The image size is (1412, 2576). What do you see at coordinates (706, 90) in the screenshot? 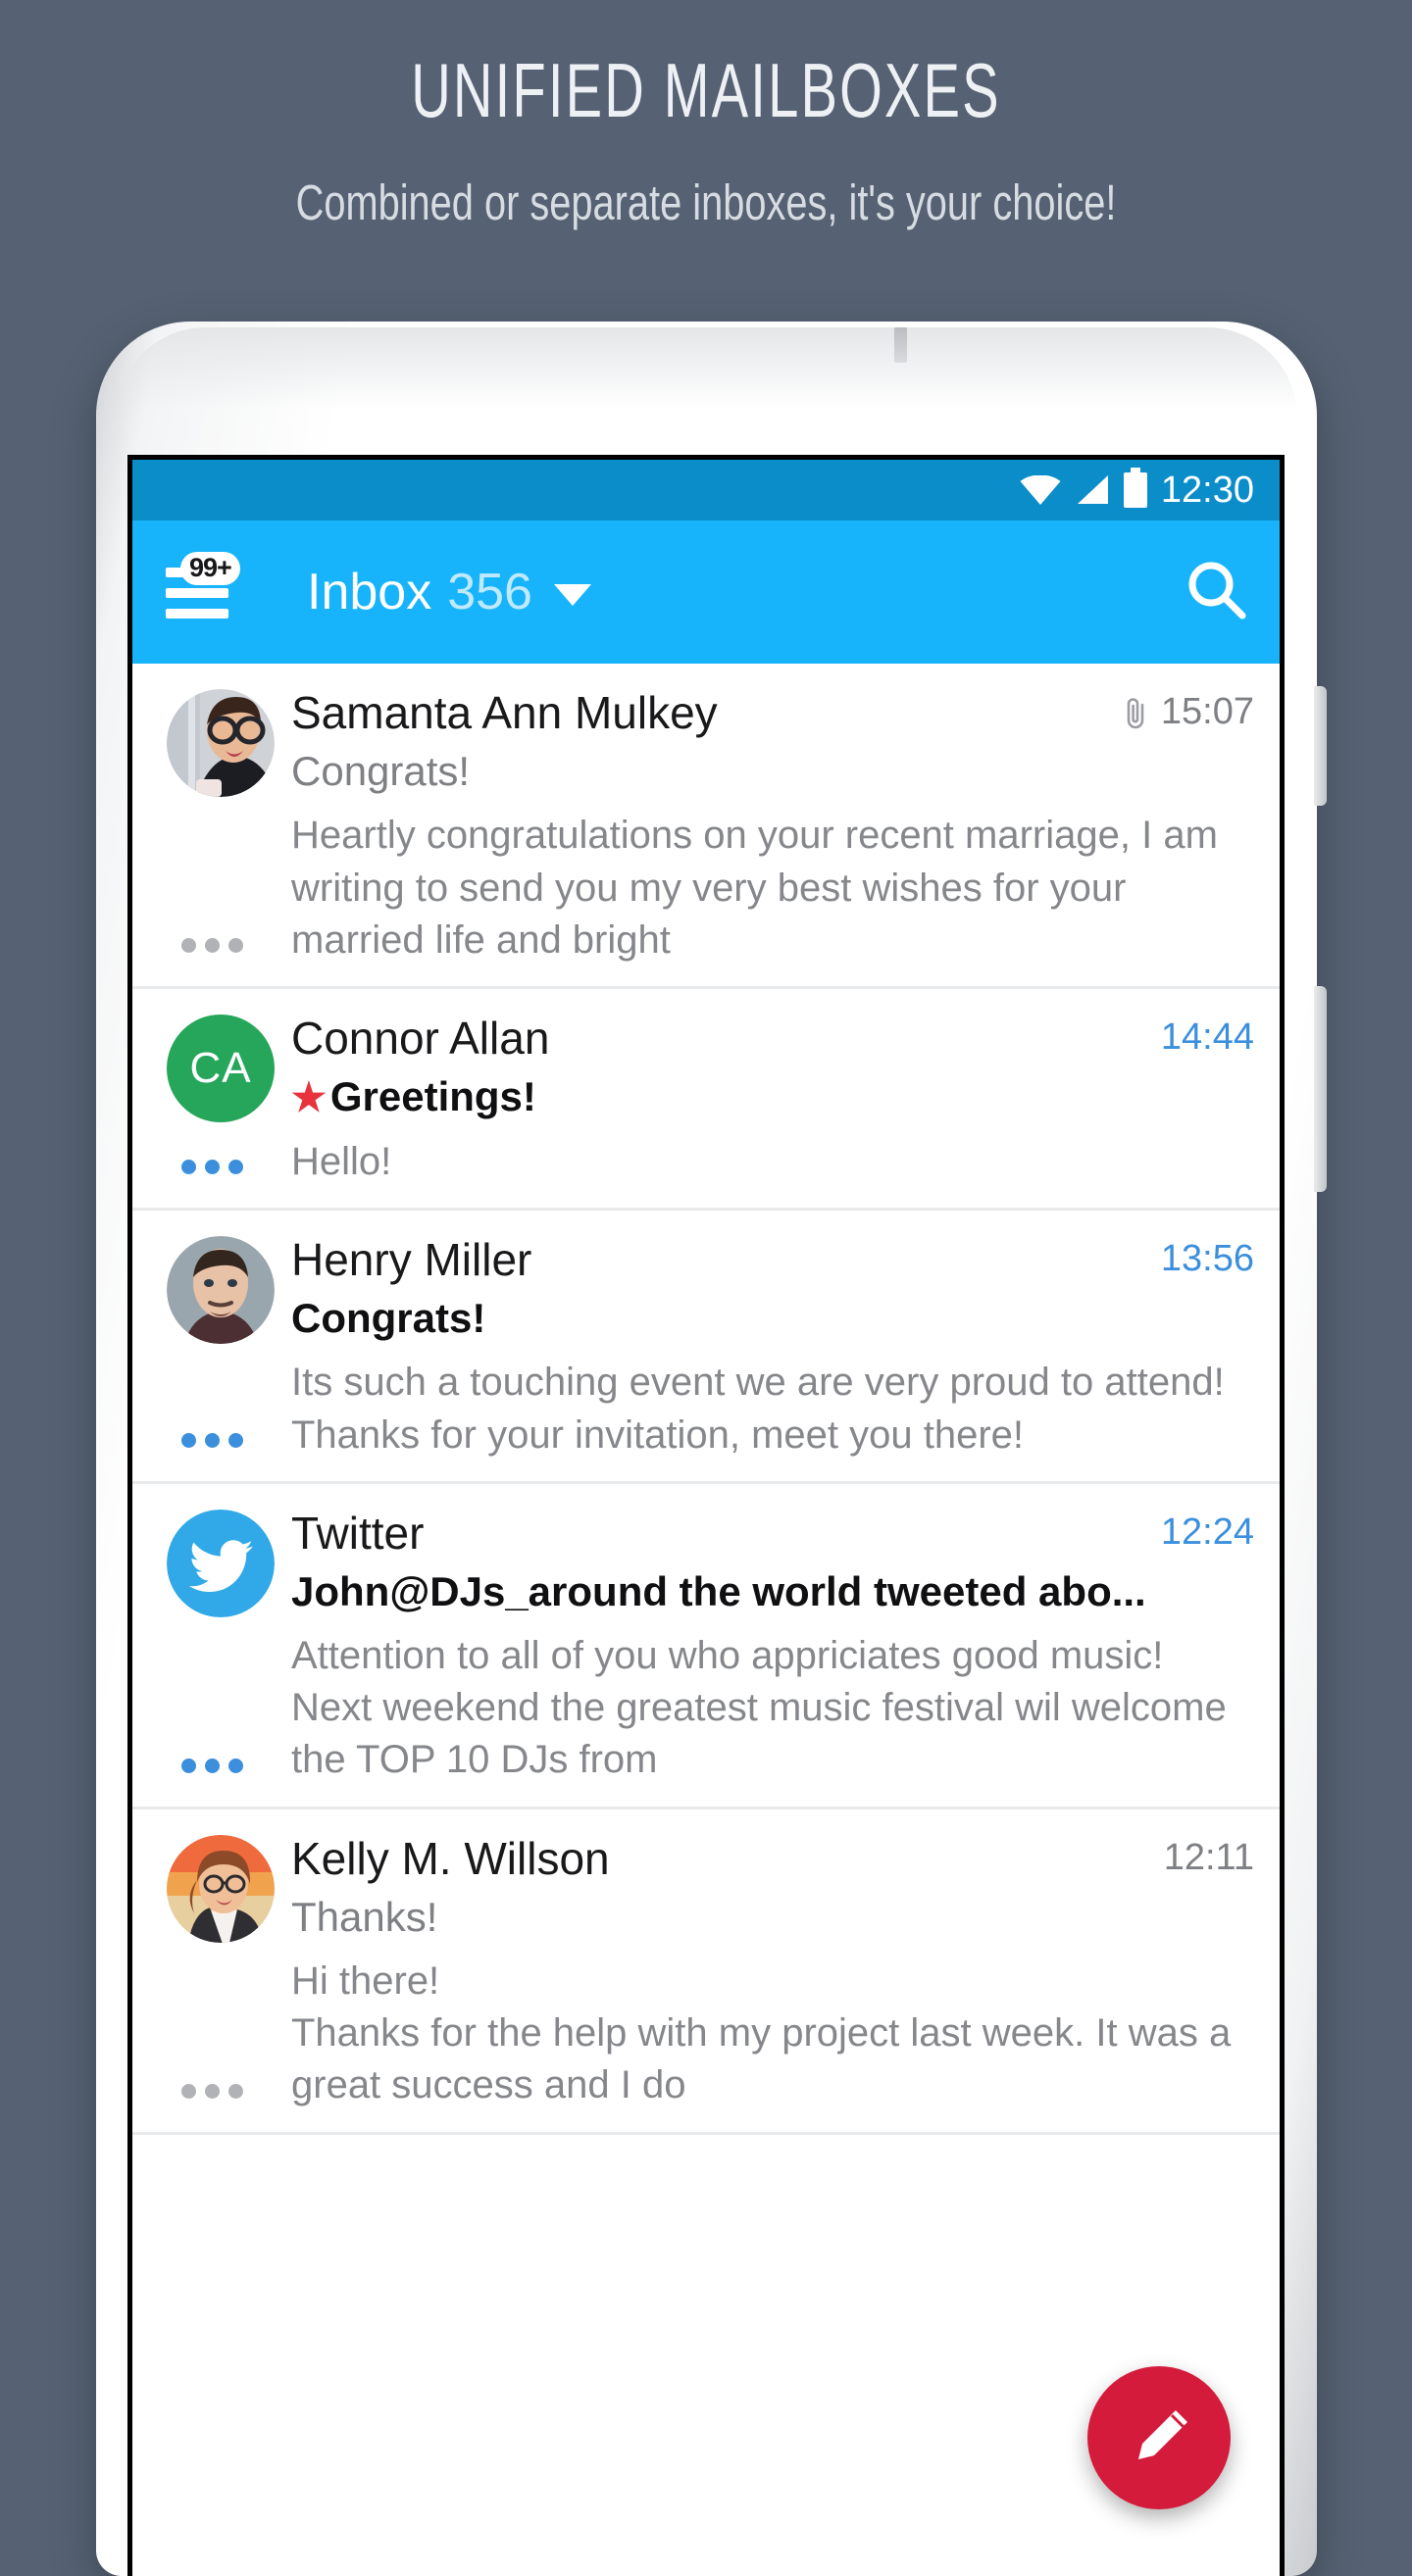
I see `page-title: UNIFIED MAILBOXES` at bounding box center [706, 90].